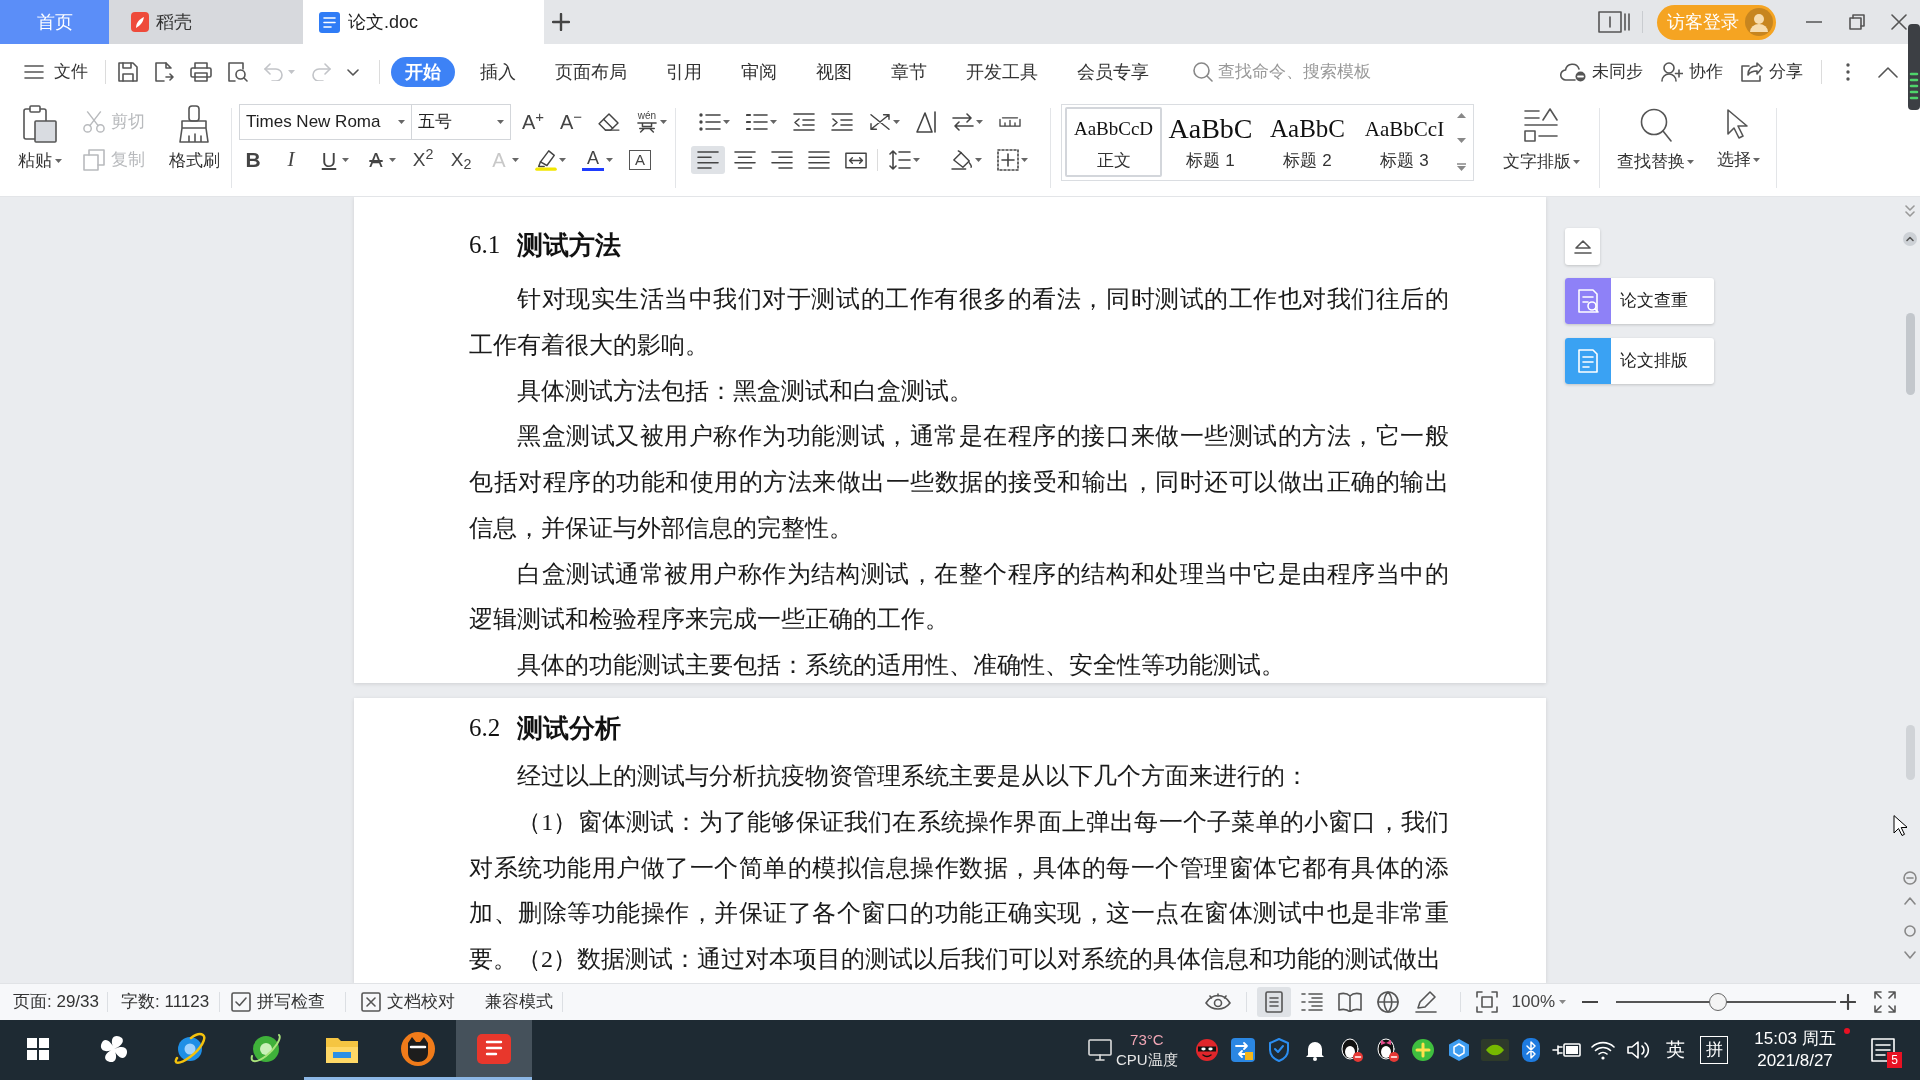  What do you see at coordinates (1423, 1050) in the screenshot?
I see `plus-circle-icon` at bounding box center [1423, 1050].